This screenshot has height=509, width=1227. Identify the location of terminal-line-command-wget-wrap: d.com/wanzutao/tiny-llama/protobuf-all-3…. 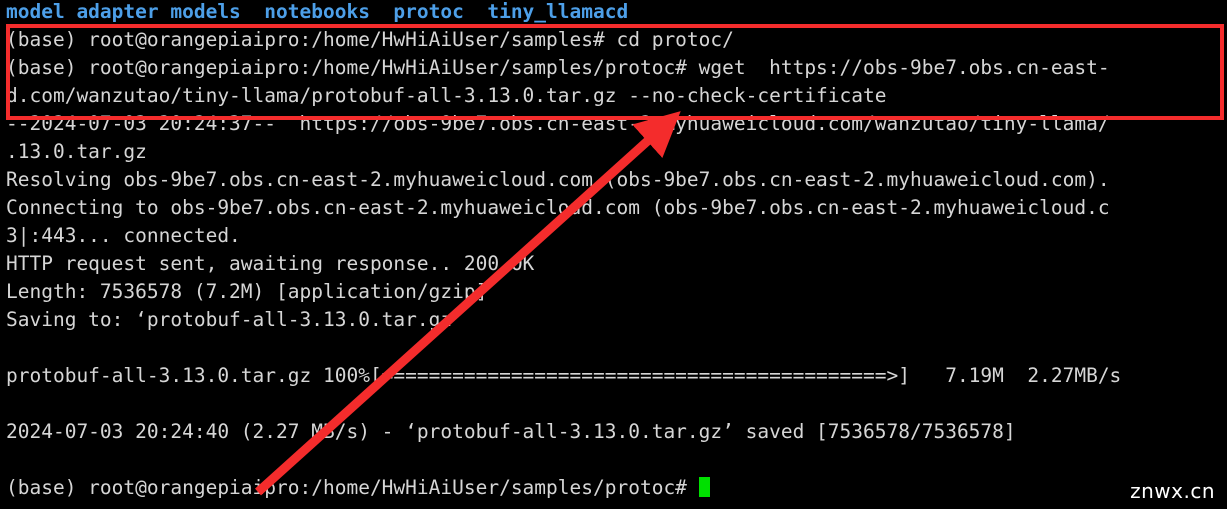
(446, 95).